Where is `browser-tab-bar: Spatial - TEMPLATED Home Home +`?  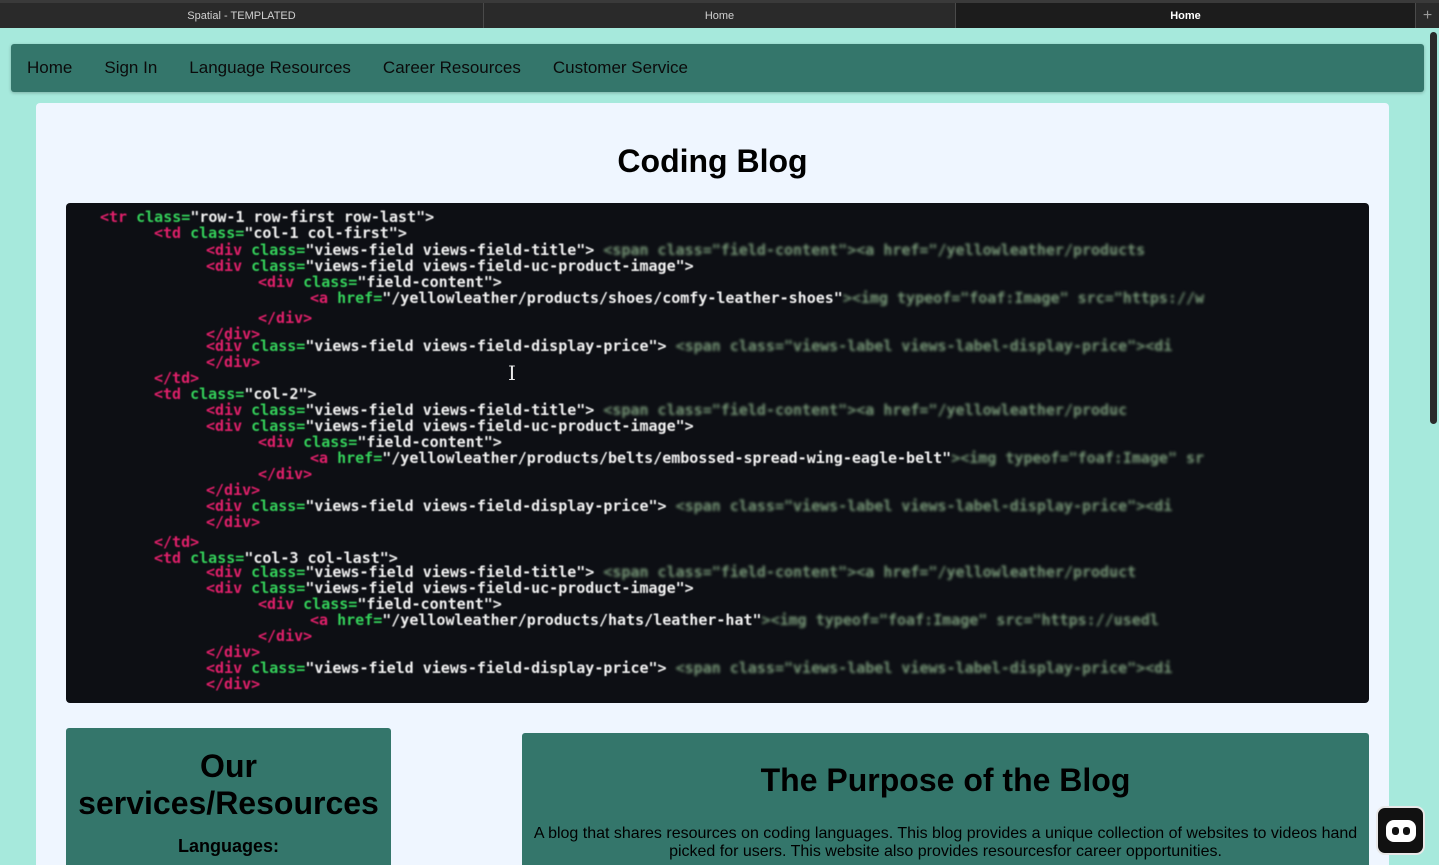
browser-tab-bar: Spatial - TEMPLATED Home Home + is located at coordinates (719, 14).